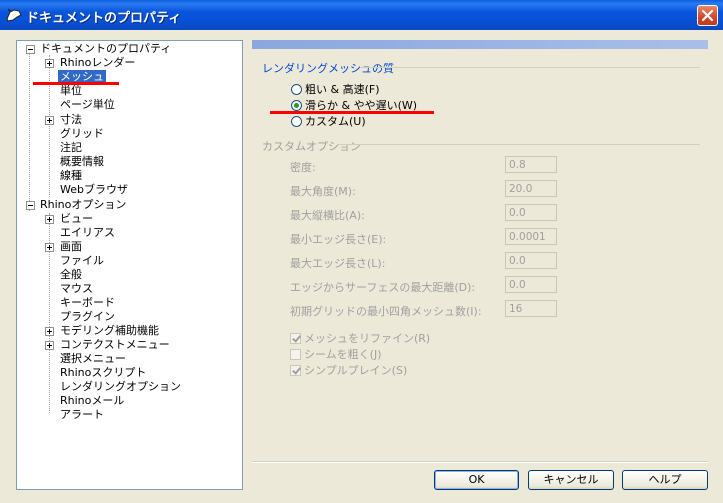  I want to click on tree-item-label: 画面, so click(71, 246).